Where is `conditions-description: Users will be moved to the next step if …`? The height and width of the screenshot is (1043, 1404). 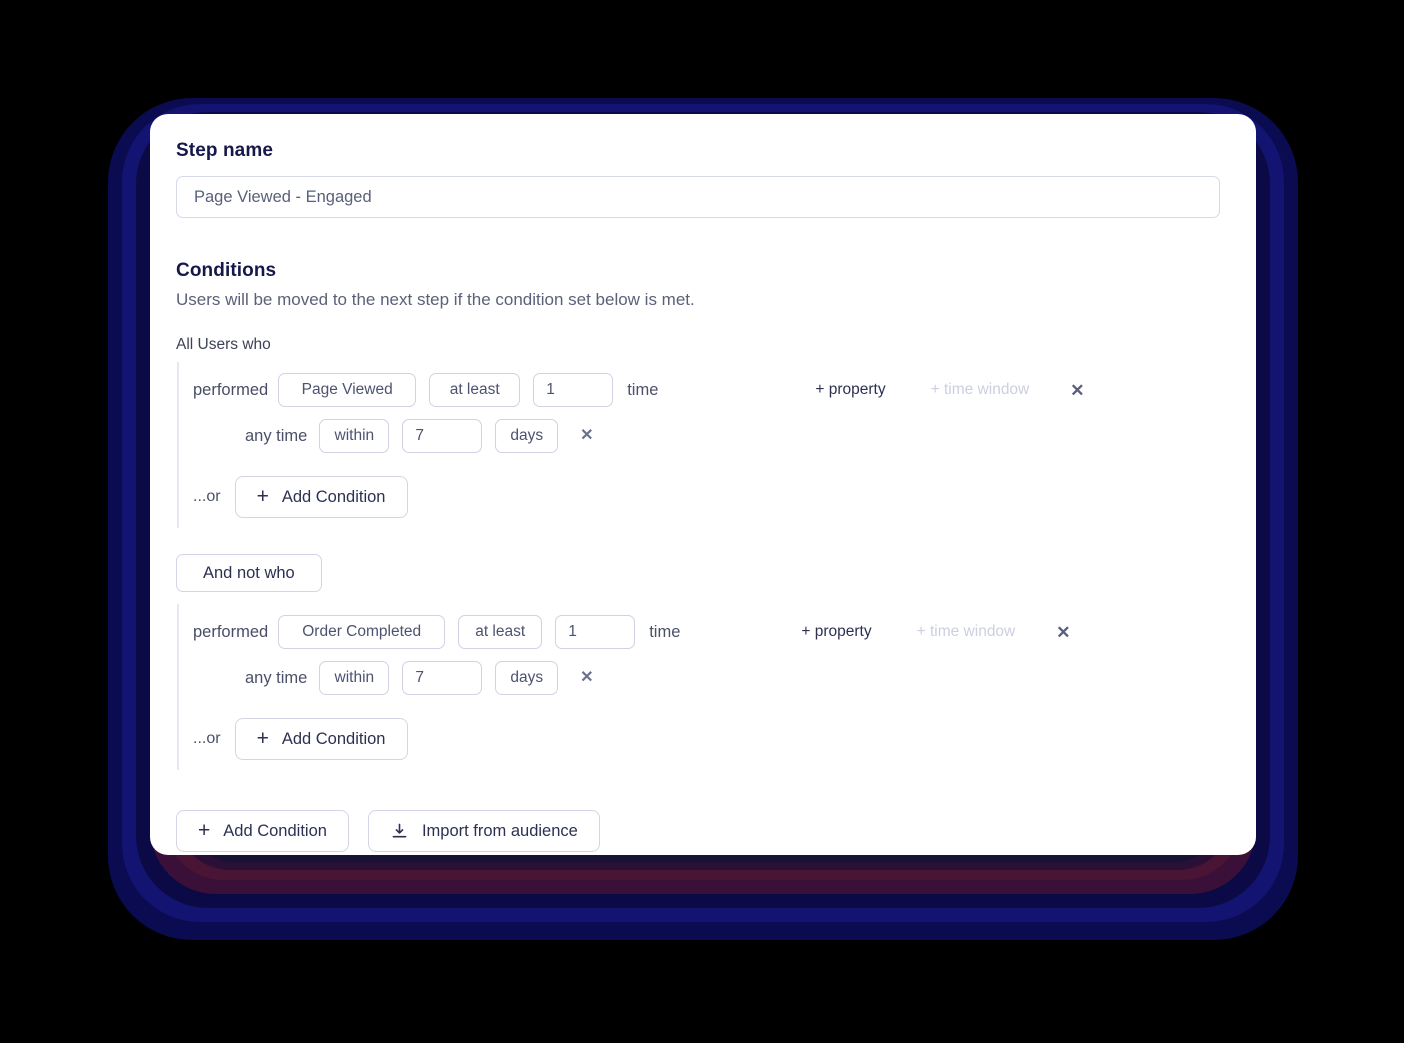 conditions-description: Users will be moved to the next step if … is located at coordinates (435, 299).